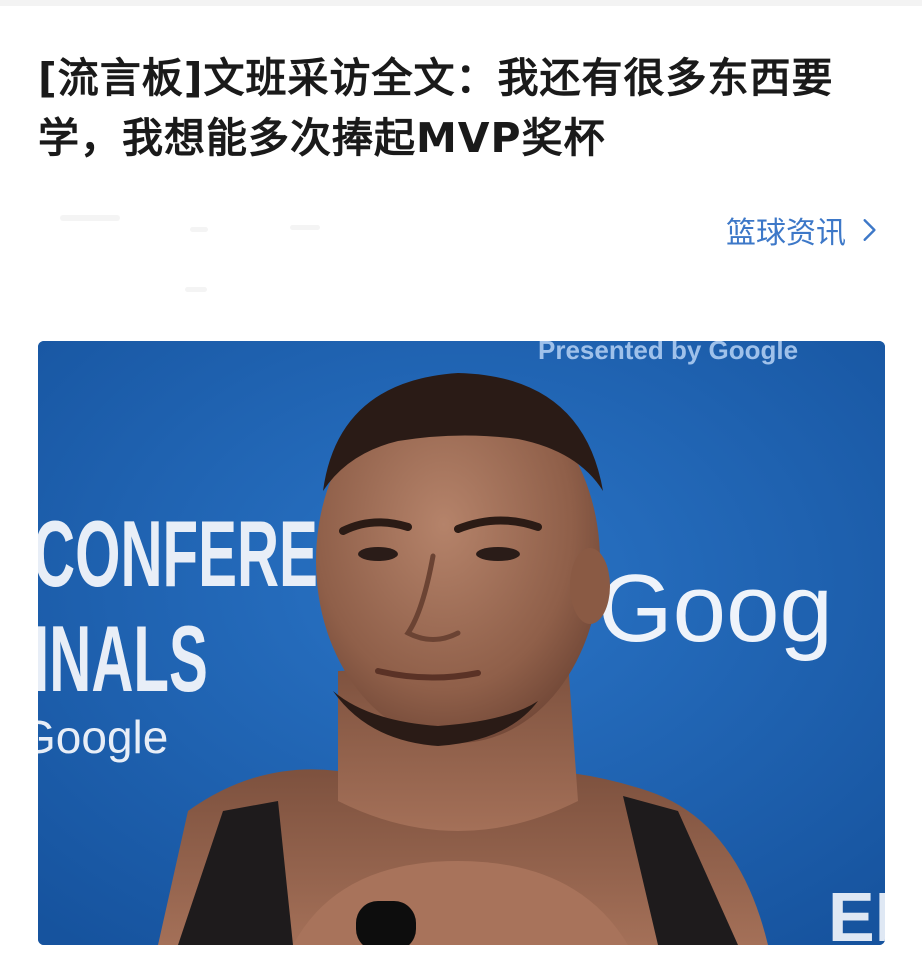  Describe the element at coordinates (436, 108) in the screenshot. I see `article-title: [流言板]文班采访全文：我还有很多东西要学，我想能多次捧起MVP奖杯` at that location.